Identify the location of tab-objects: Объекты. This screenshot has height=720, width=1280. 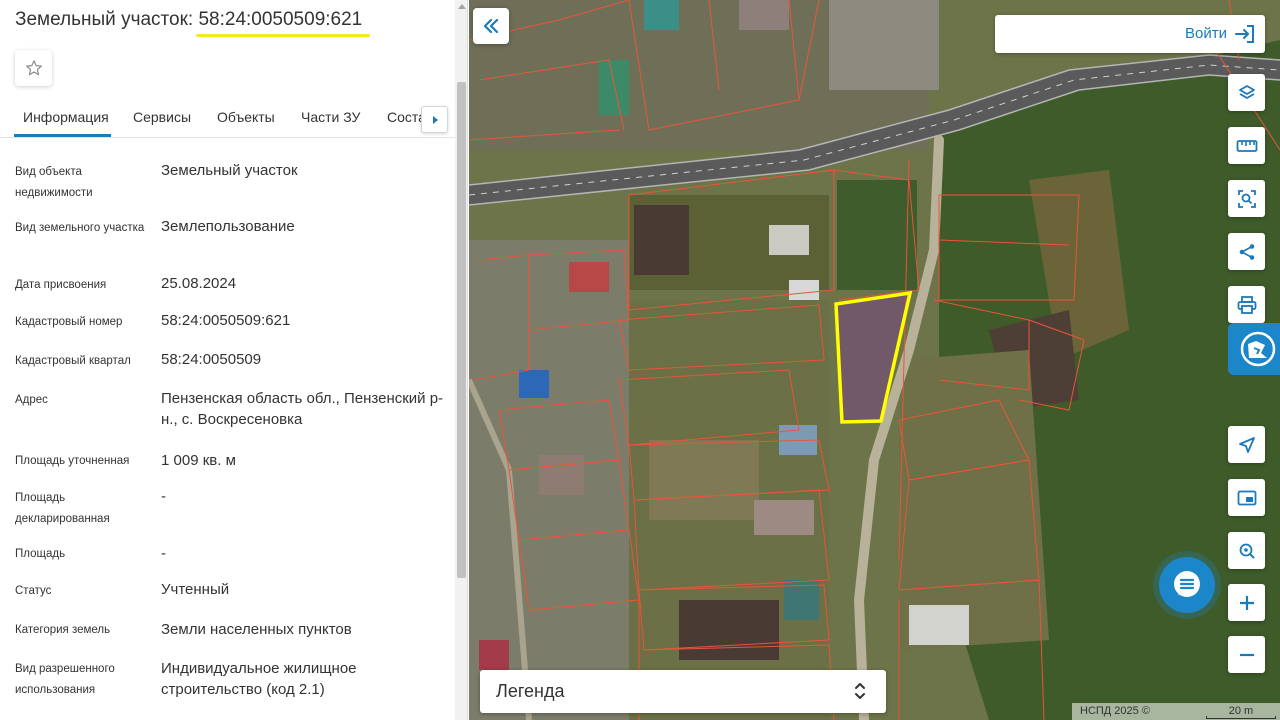
(246, 117).